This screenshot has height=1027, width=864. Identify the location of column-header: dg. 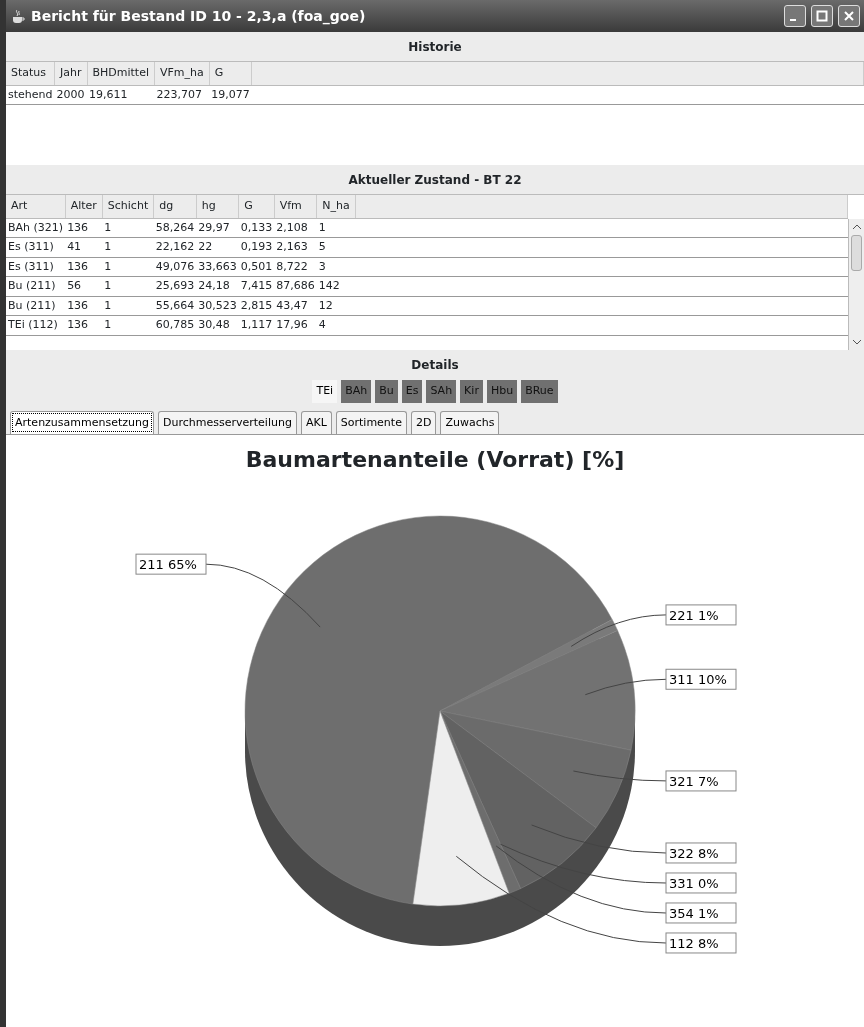
(175, 206).